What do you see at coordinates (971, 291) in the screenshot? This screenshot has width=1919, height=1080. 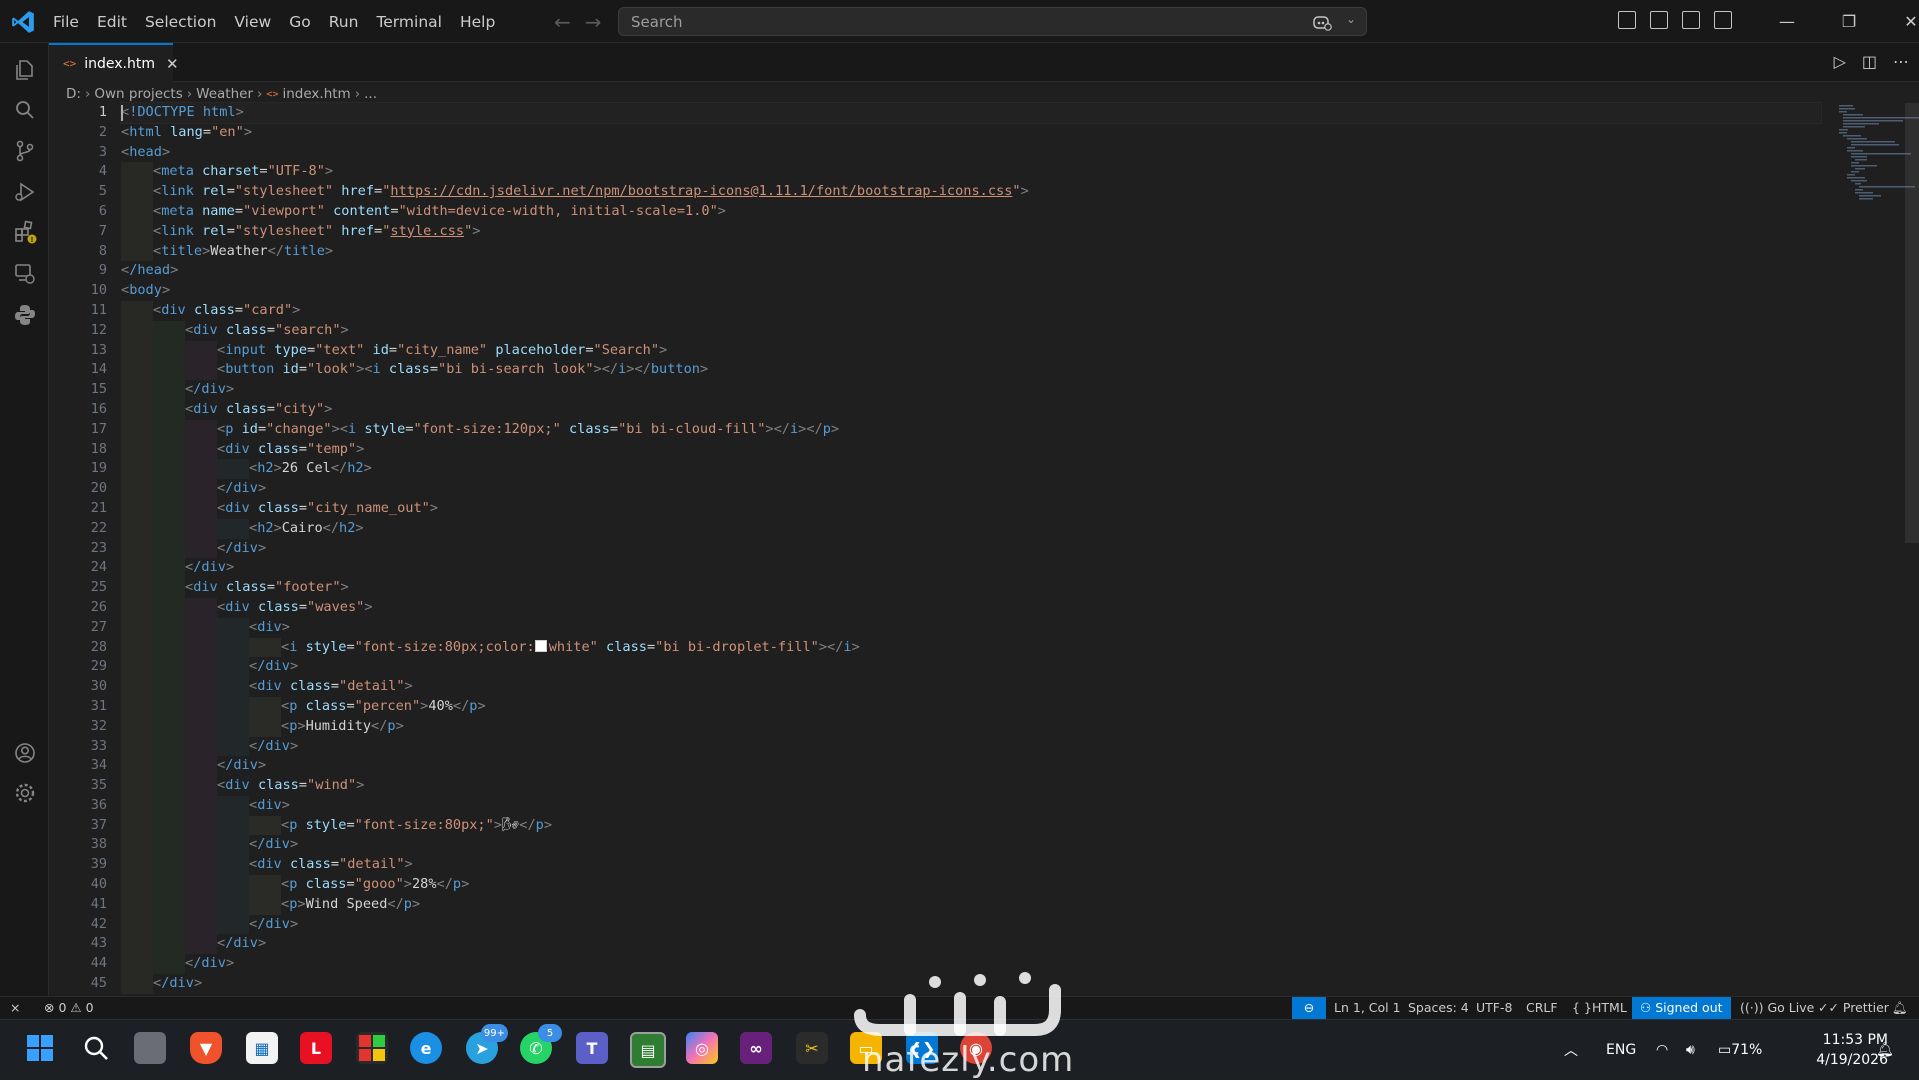 I see `code-line: <body>` at bounding box center [971, 291].